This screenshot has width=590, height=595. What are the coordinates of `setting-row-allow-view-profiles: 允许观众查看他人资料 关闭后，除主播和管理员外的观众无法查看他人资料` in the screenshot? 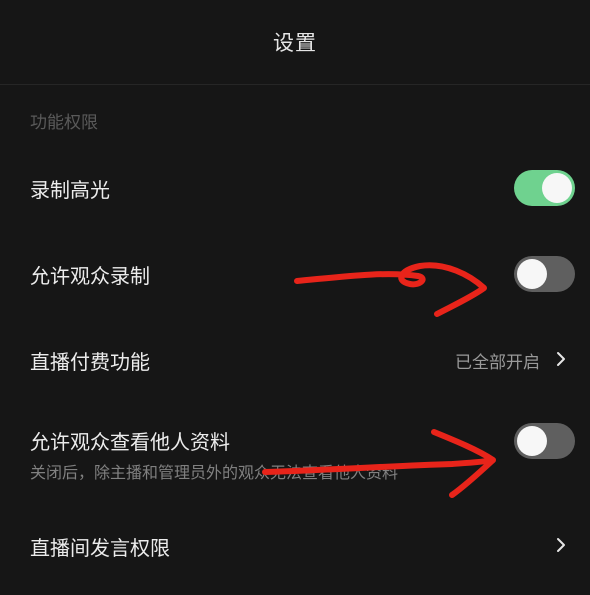 It's located at (295, 451).